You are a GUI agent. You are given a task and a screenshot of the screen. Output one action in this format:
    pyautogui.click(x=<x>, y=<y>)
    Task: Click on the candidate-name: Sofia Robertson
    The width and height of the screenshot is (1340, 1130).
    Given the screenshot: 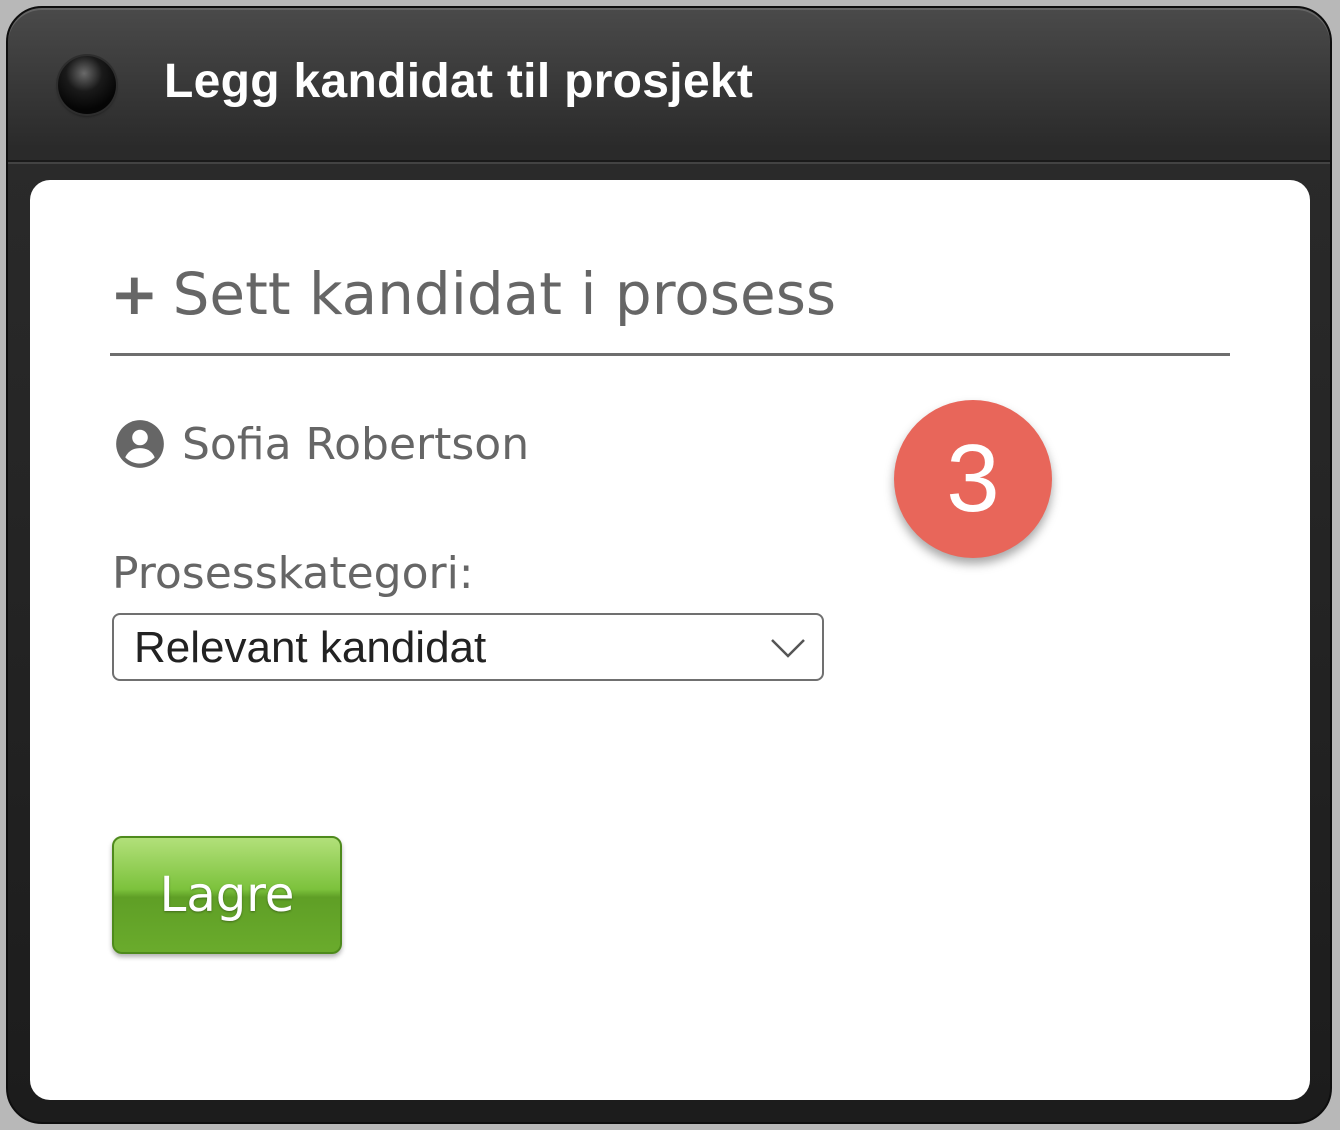 What is the action you would take?
    pyautogui.click(x=356, y=444)
    